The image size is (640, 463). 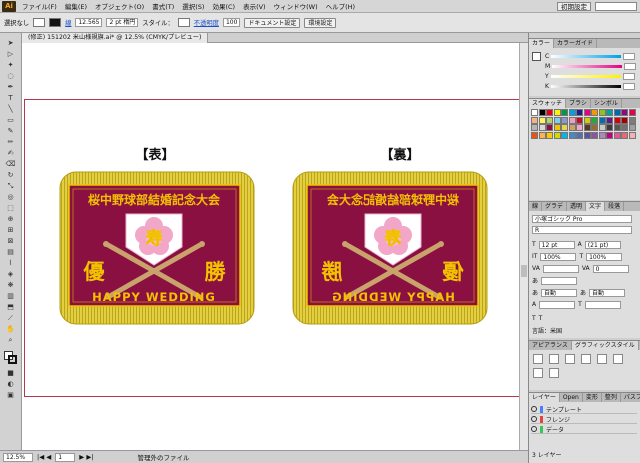 I want to click on menu-effect: 効果(C), so click(x=223, y=6).